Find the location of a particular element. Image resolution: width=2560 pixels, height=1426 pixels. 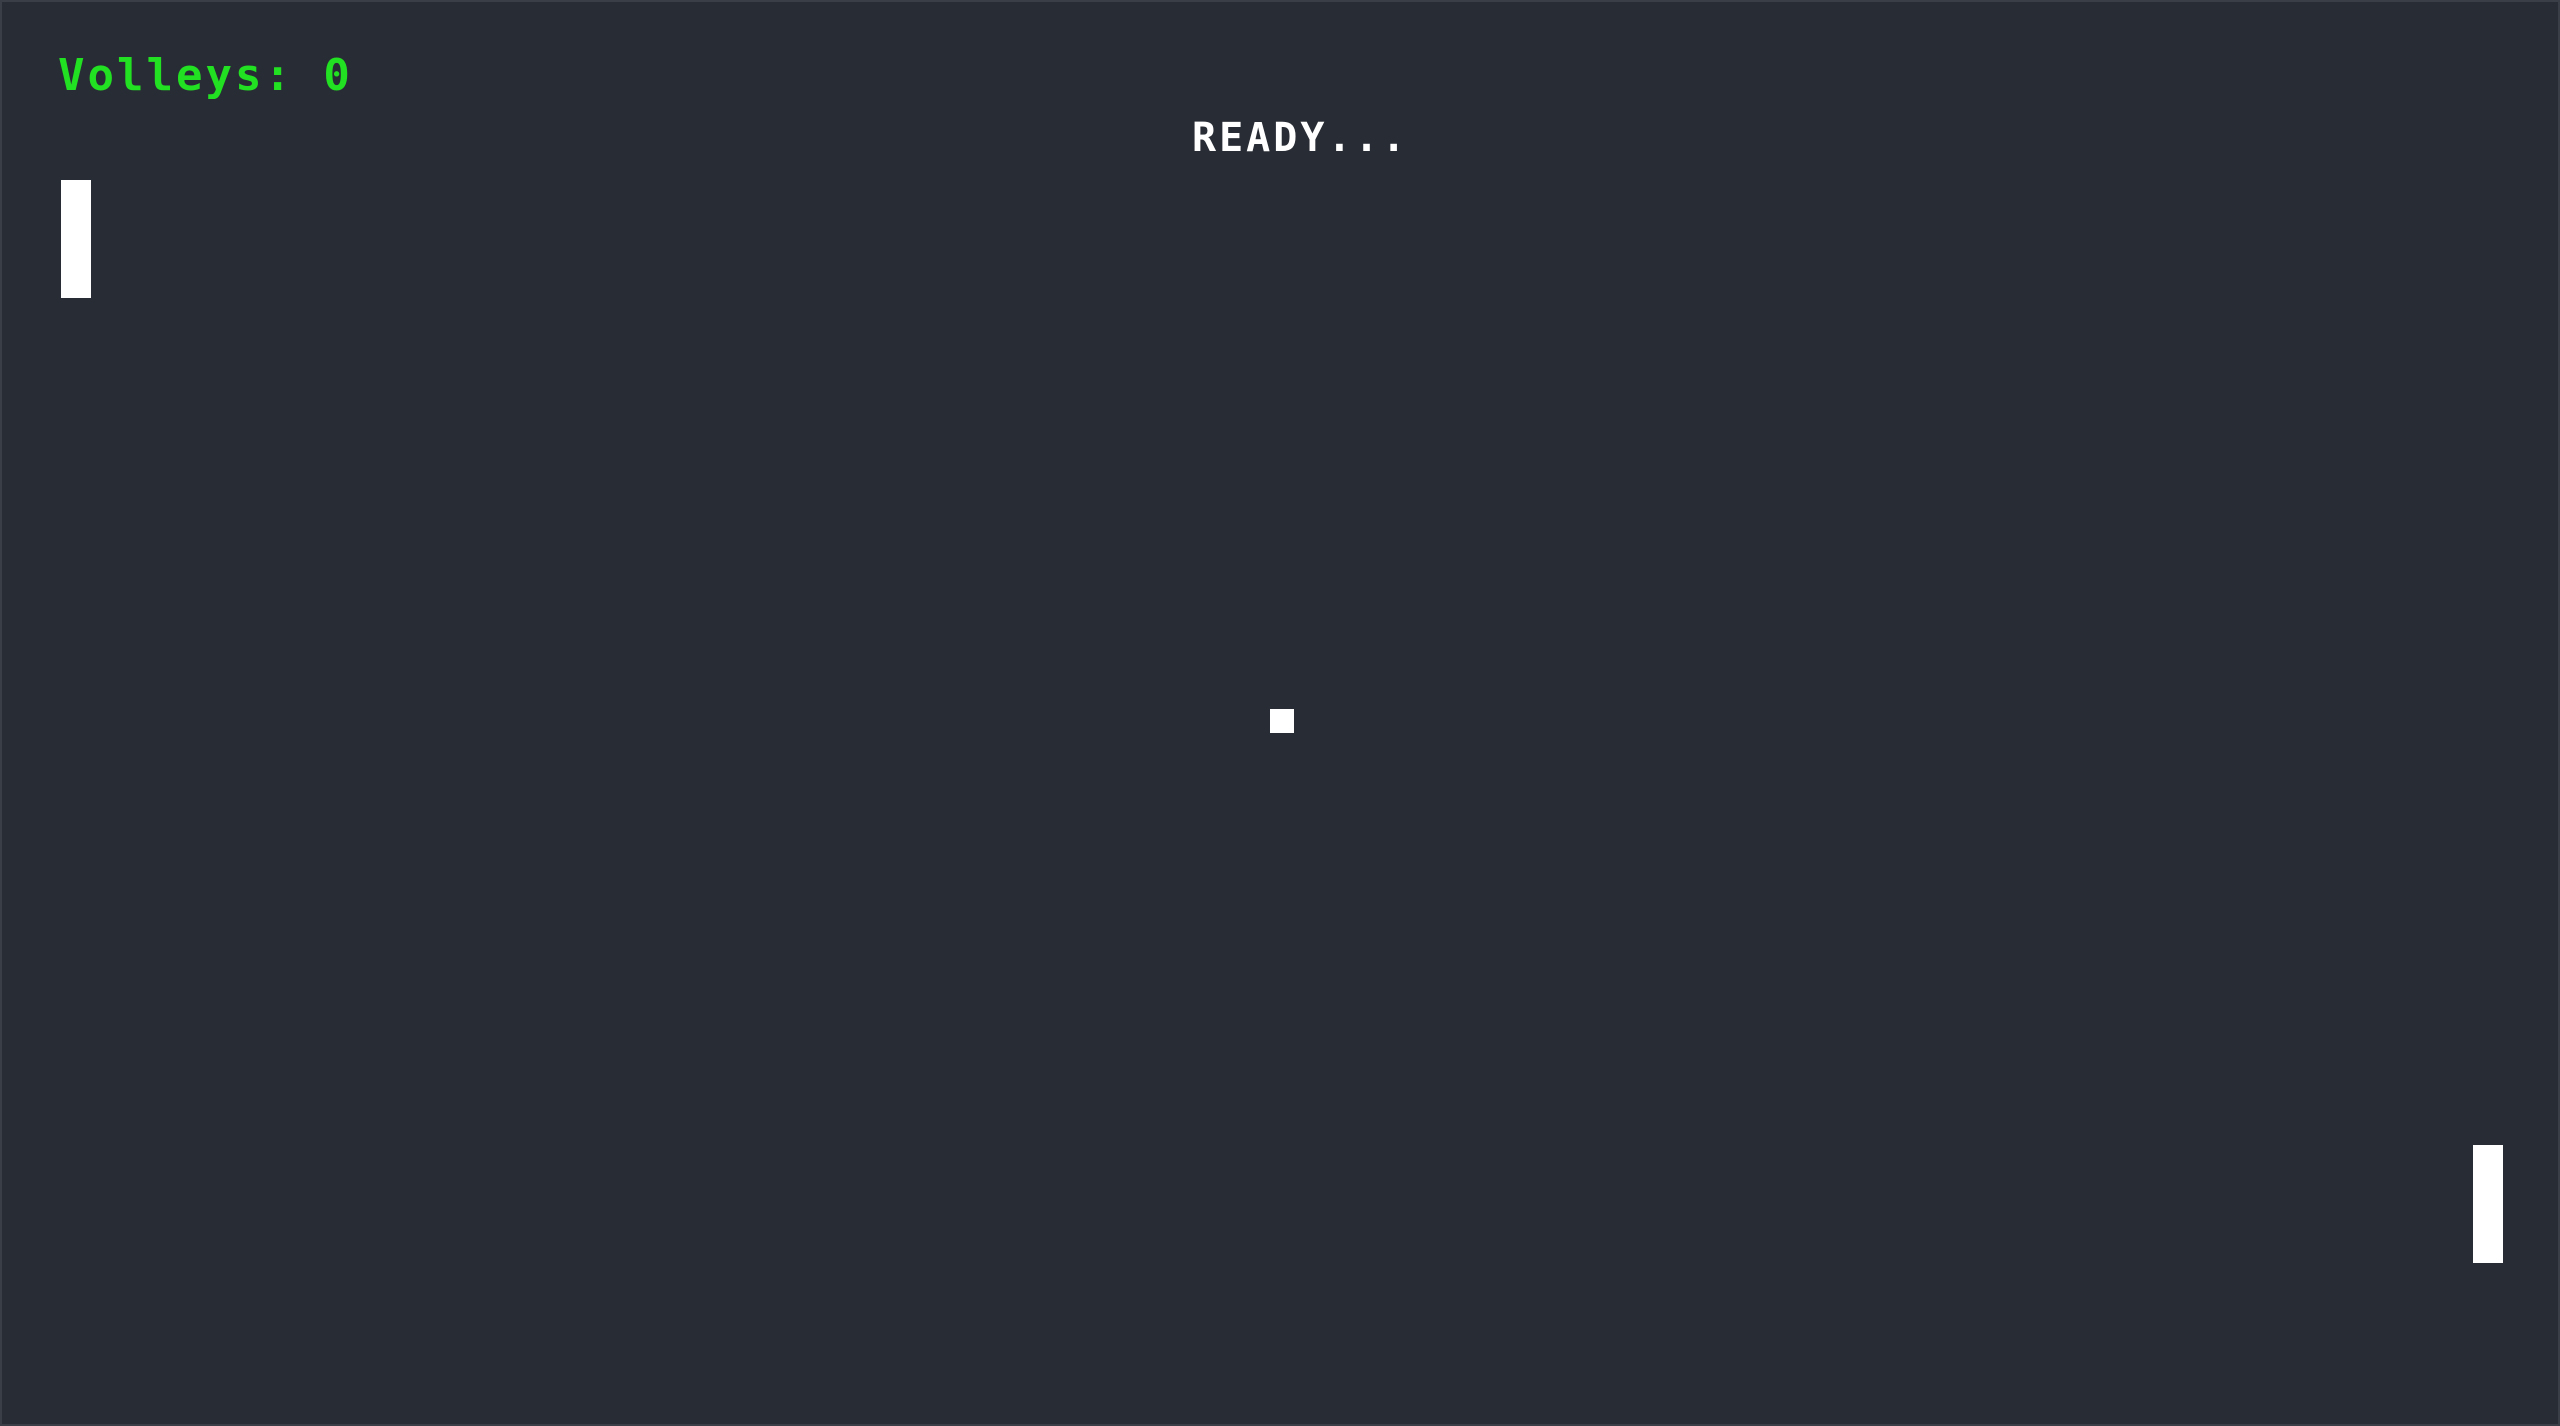

right-paddle is located at coordinates (2488, 1204).